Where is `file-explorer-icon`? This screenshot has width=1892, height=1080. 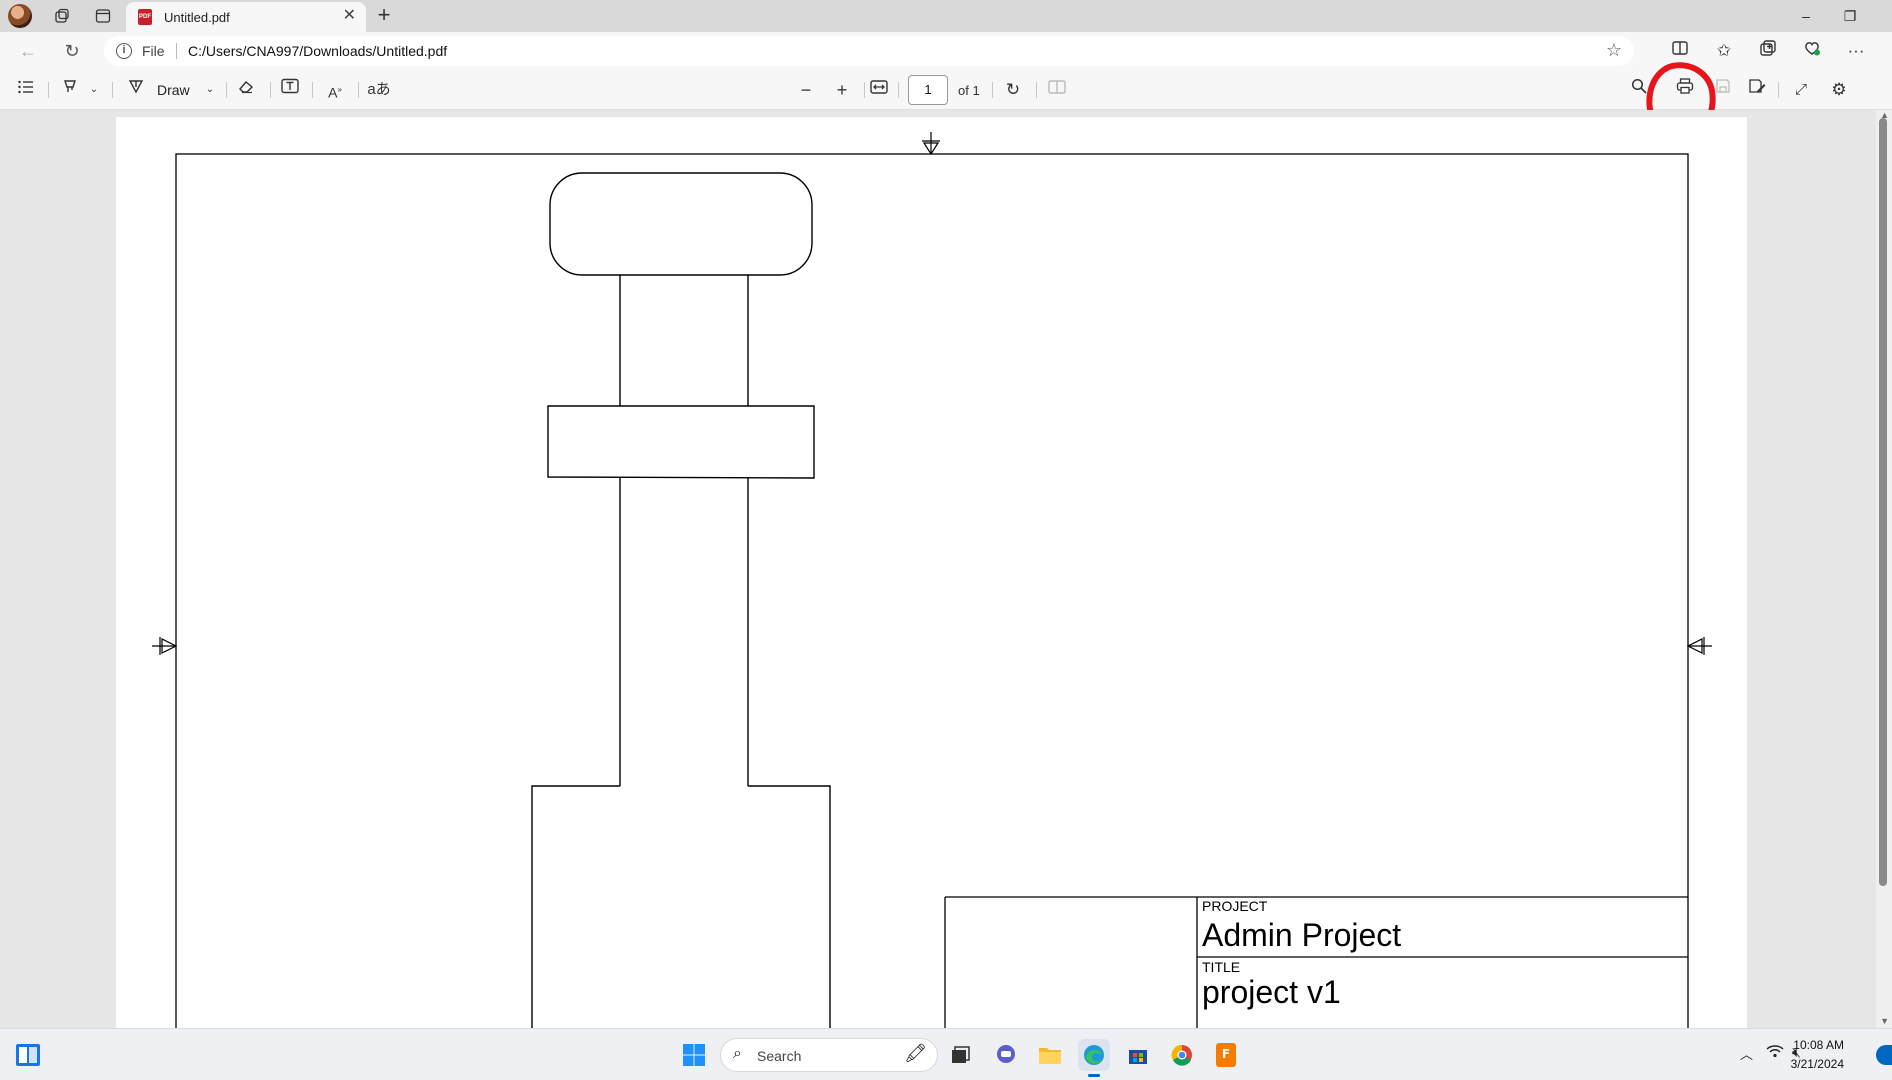 file-explorer-icon is located at coordinates (1050, 1055).